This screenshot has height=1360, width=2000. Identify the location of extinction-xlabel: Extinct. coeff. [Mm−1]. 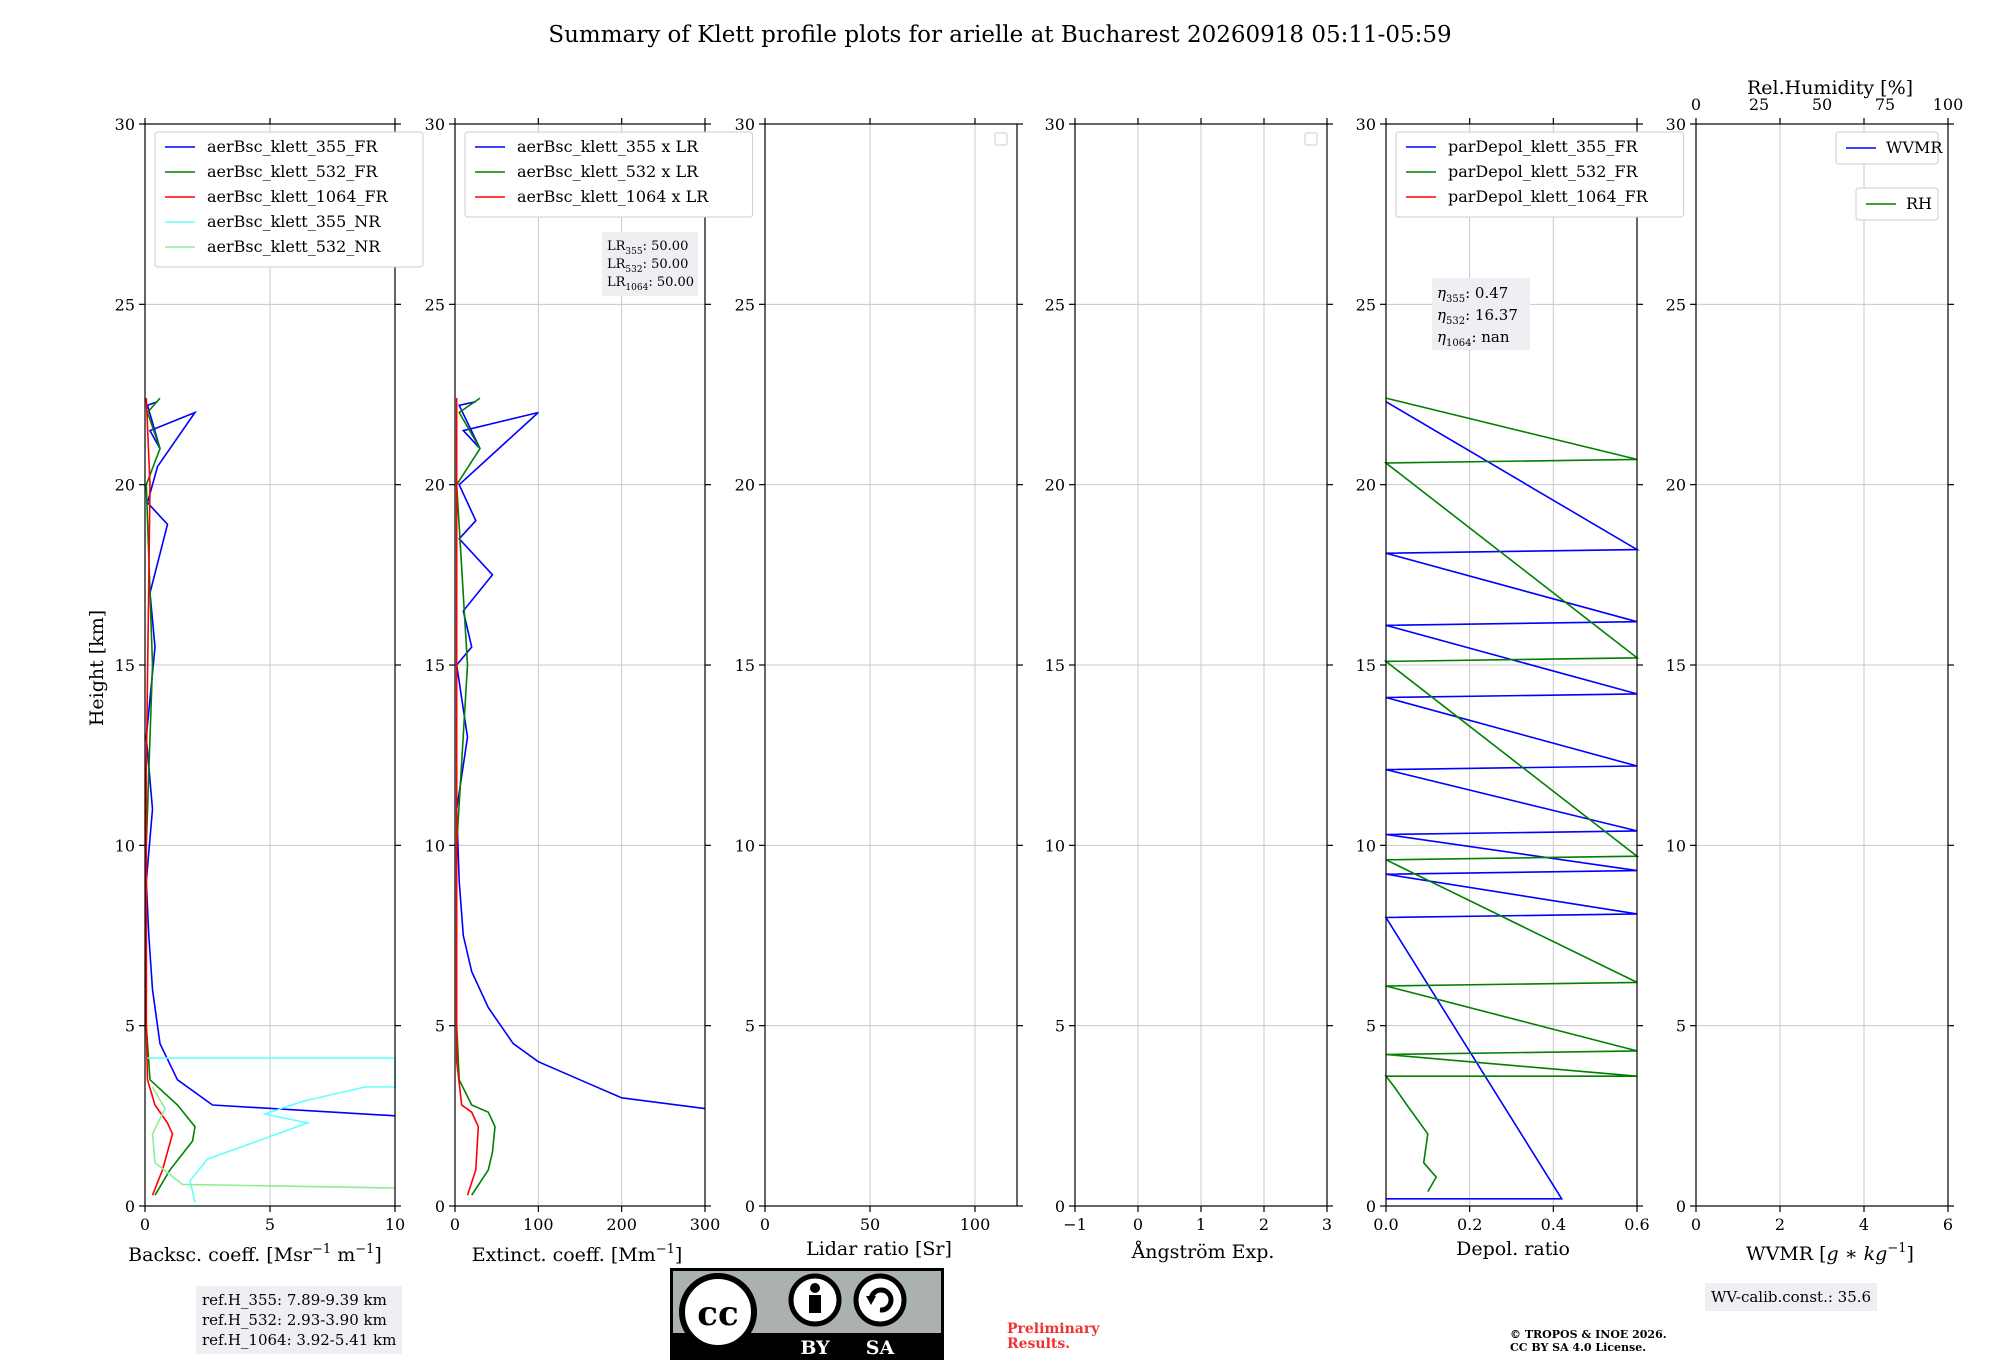
(577, 1254).